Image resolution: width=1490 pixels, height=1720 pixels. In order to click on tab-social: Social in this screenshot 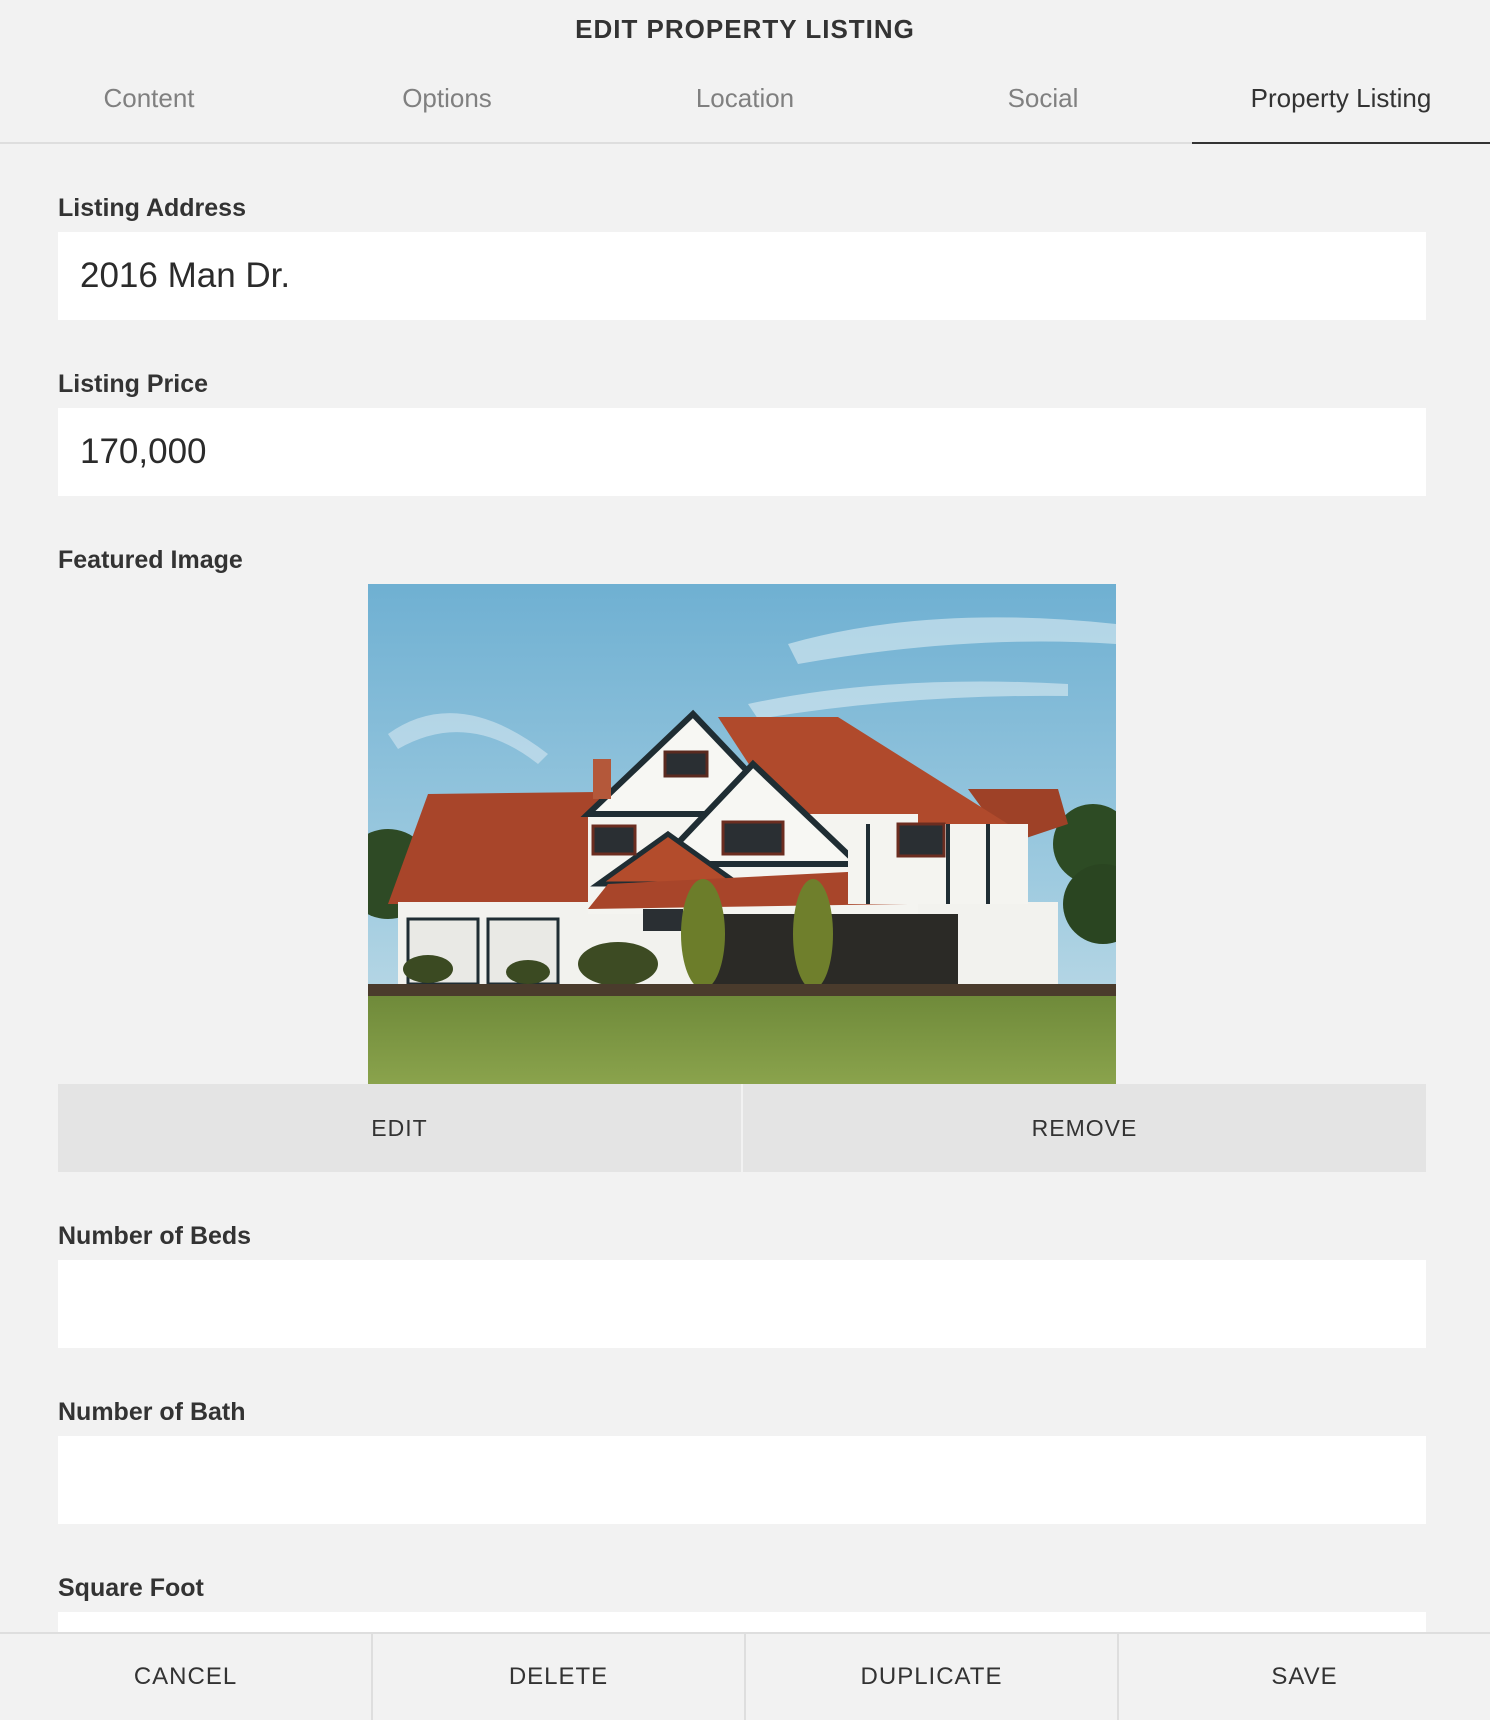, I will do `click(1043, 101)`.